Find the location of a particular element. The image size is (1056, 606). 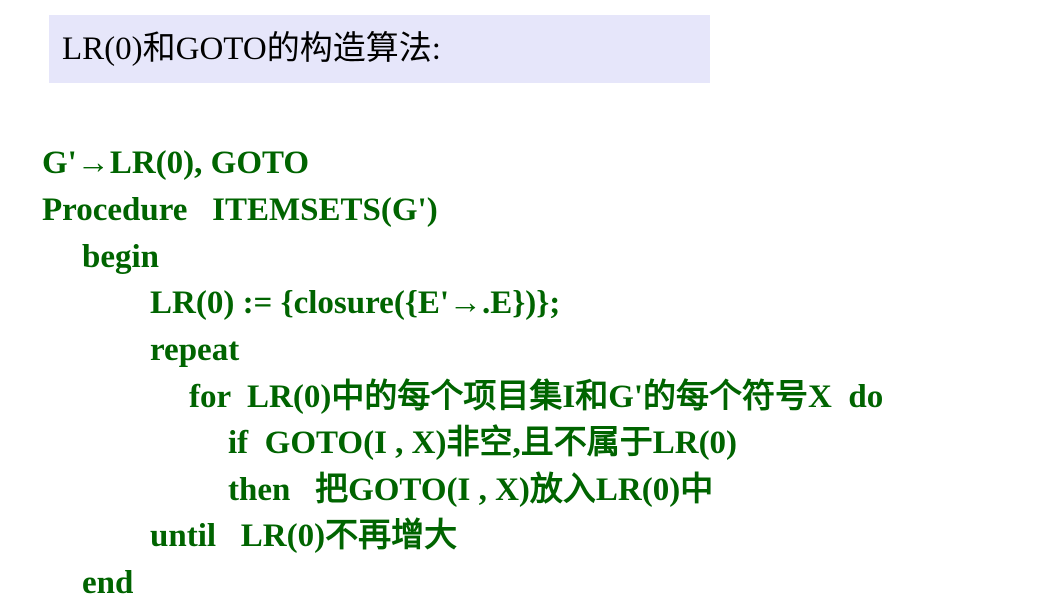

code-line-procedure: Procedure ITEMSETS(G') is located at coordinates (240, 210).